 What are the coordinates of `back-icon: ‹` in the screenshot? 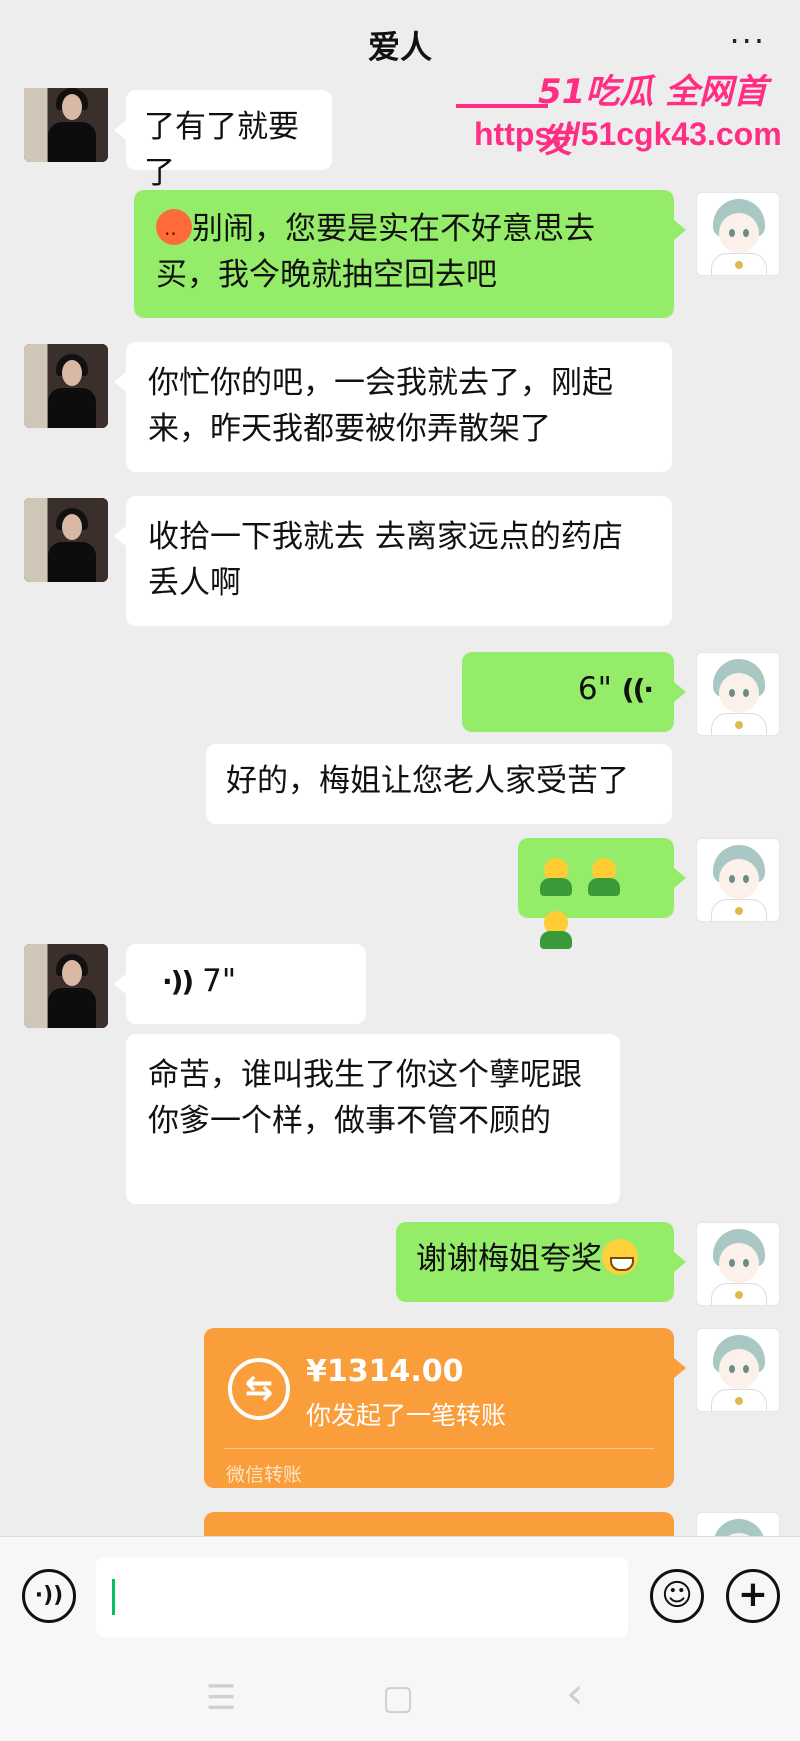 It's located at (575, 1693).